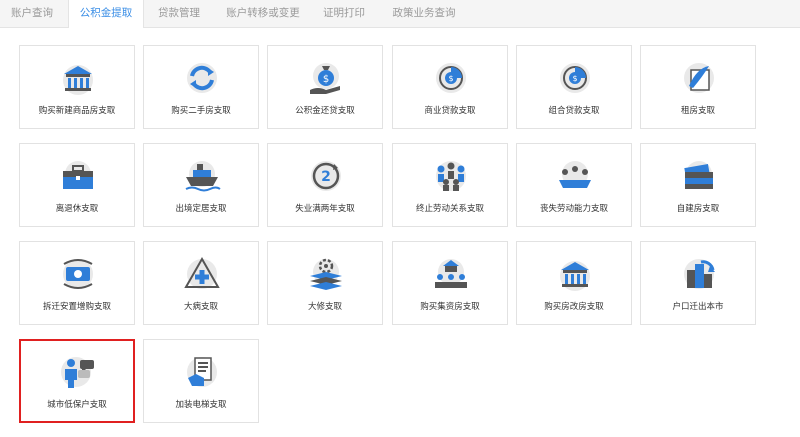 The image size is (800, 437). Describe the element at coordinates (698, 307) in the screenshot. I see `tile-label: 户口迁出本市` at that location.